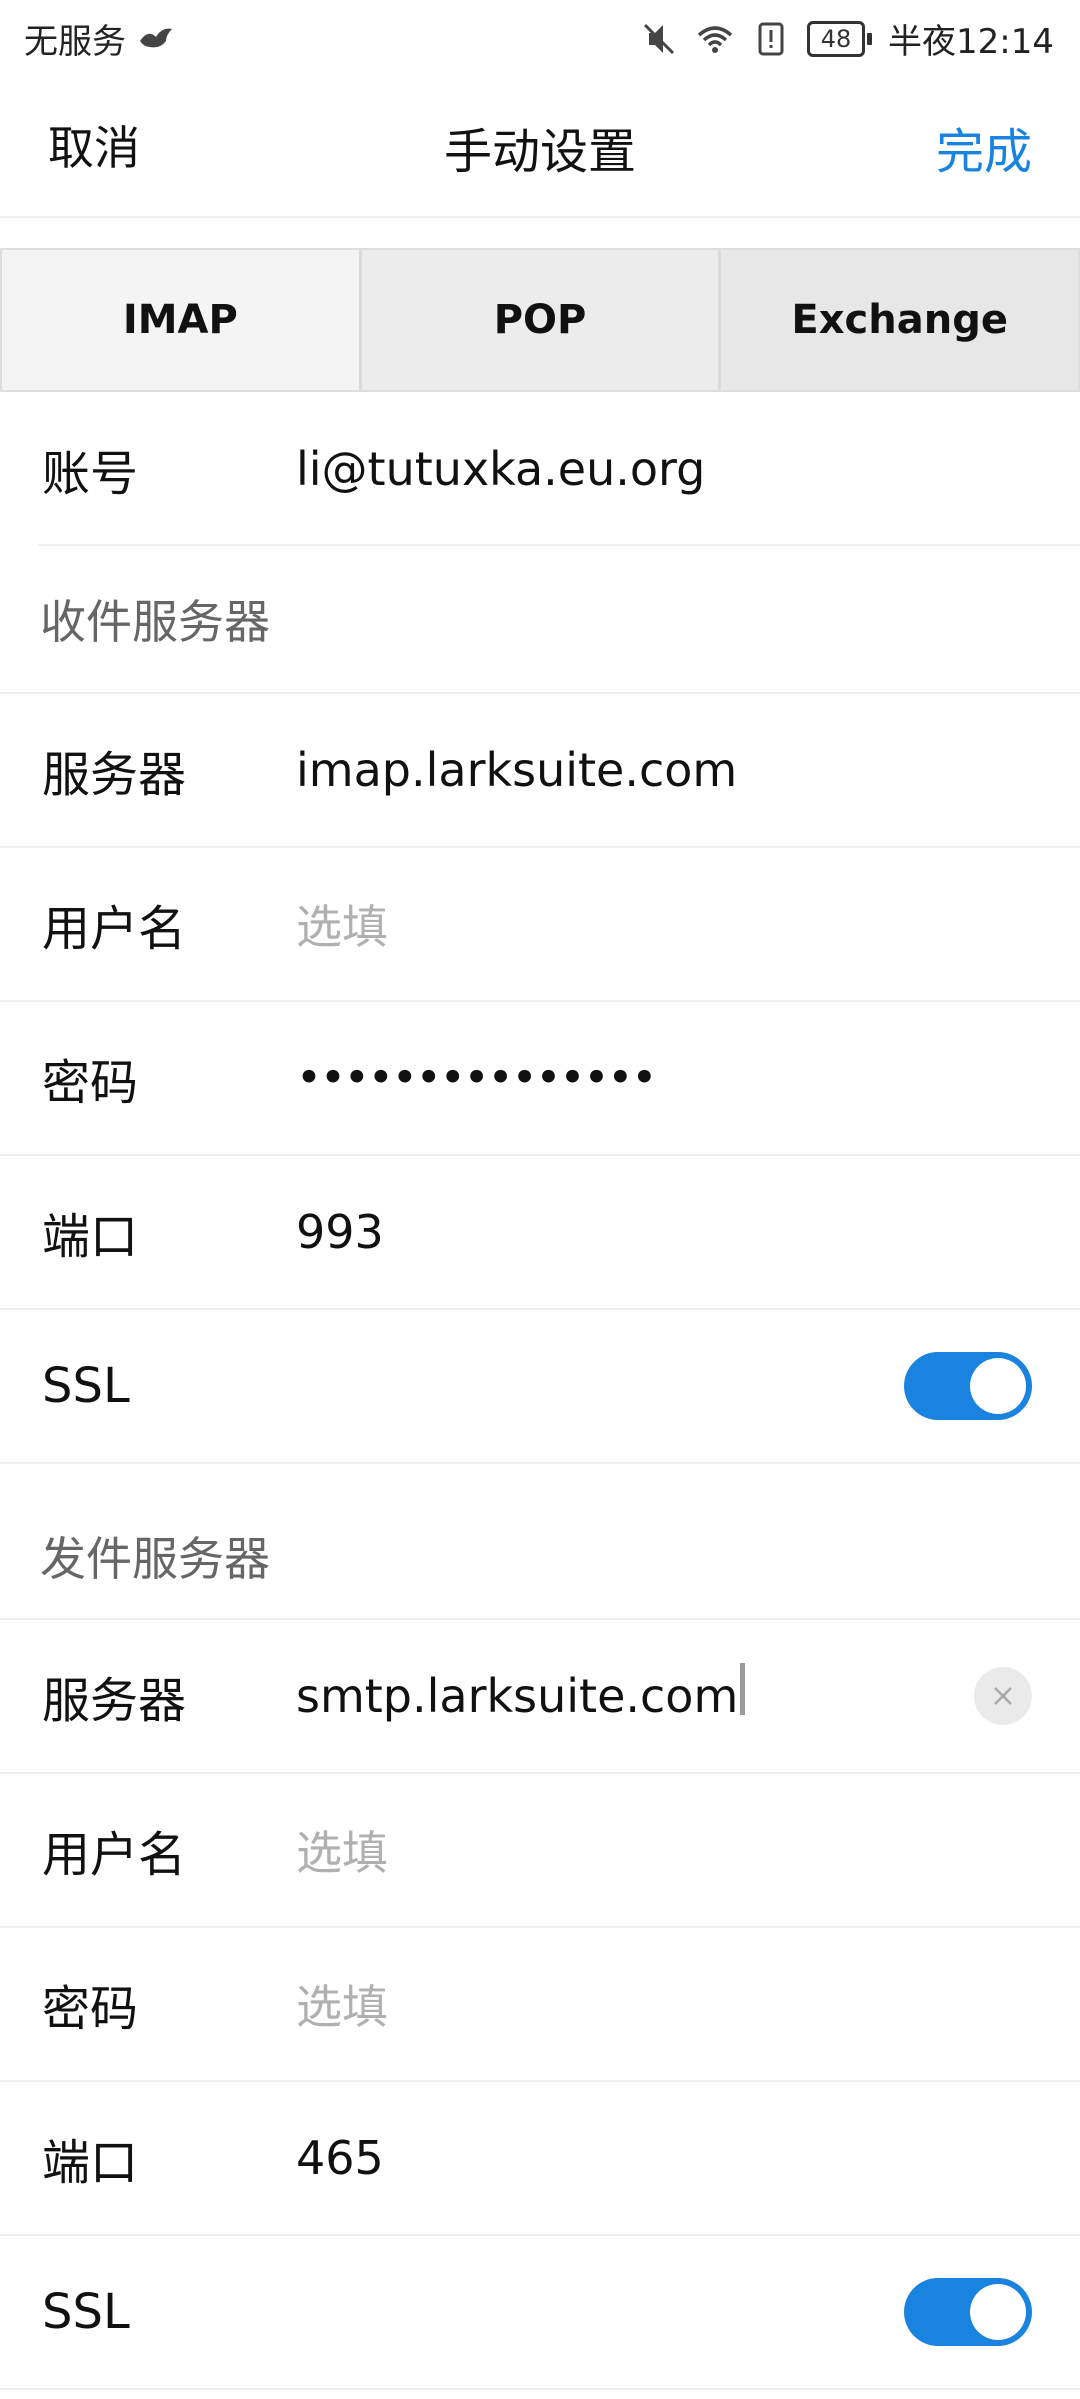 This screenshot has height=2399, width=1080. What do you see at coordinates (771, 39) in the screenshot?
I see `sim-alert-icon` at bounding box center [771, 39].